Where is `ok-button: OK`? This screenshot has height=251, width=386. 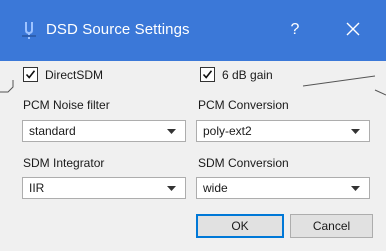 ok-button: OK is located at coordinates (240, 226).